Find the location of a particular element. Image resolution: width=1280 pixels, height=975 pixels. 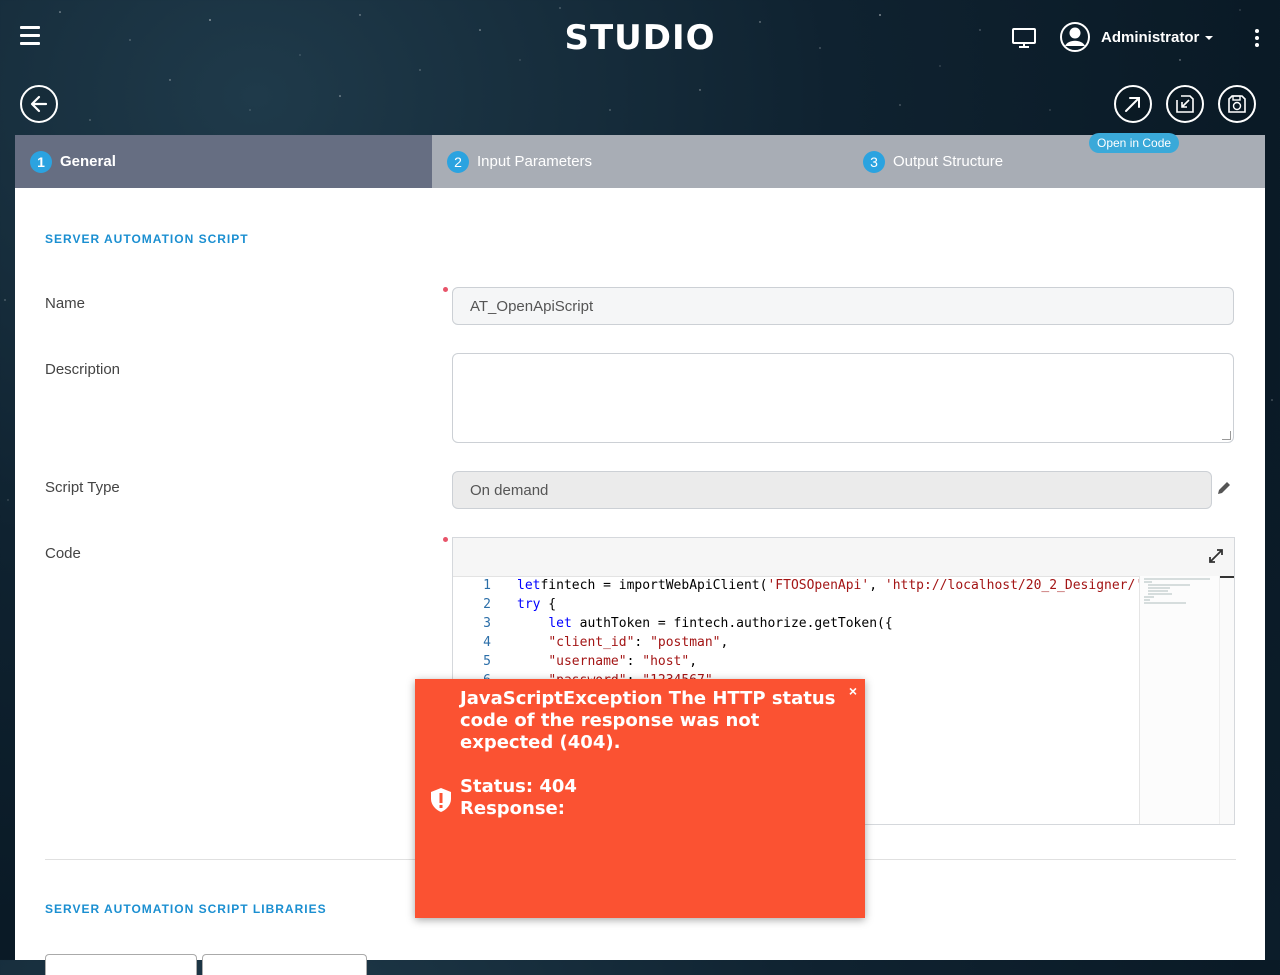

resize-handle is located at coordinates (1226, 435).